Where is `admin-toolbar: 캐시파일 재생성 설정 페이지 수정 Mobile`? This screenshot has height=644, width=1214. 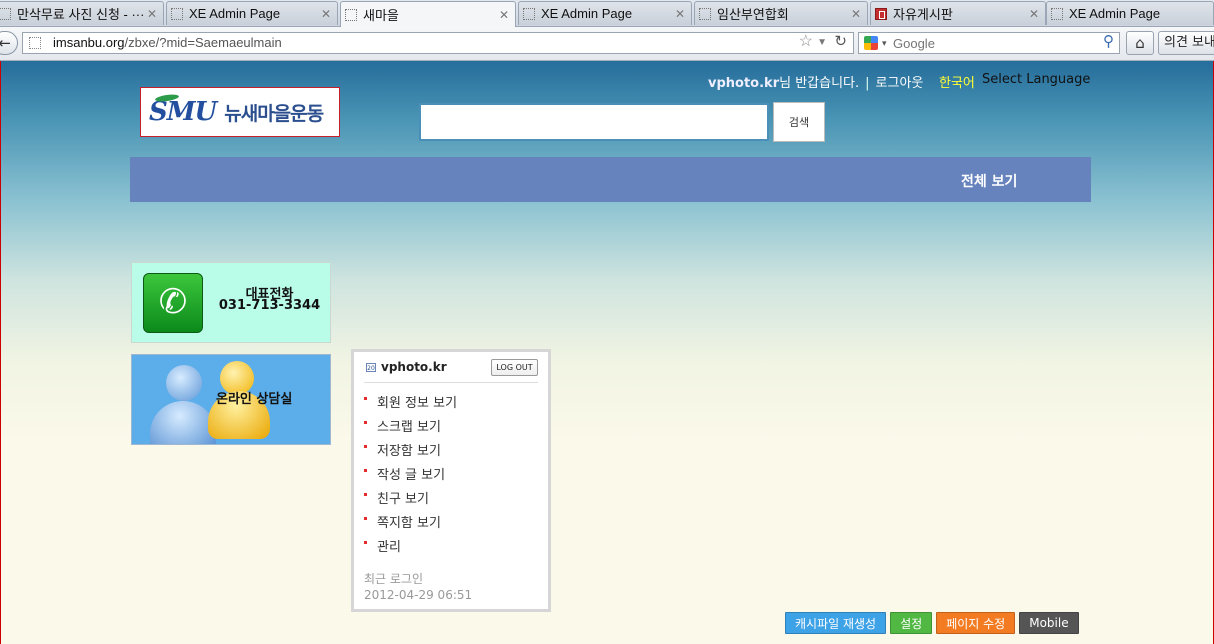
admin-toolbar: 캐시파일 재생성 설정 페이지 수정 Mobile is located at coordinates (932, 623).